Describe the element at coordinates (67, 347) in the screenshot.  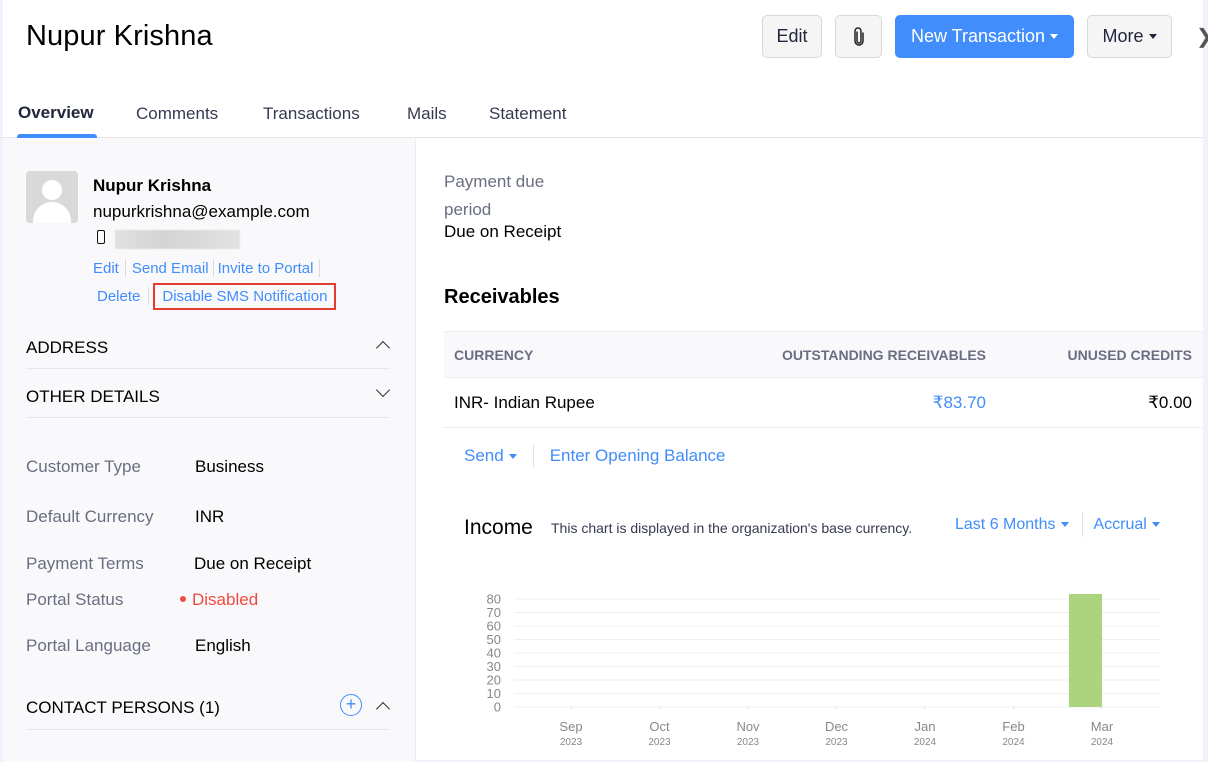
I see `address-section-label: ADDRESS` at that location.